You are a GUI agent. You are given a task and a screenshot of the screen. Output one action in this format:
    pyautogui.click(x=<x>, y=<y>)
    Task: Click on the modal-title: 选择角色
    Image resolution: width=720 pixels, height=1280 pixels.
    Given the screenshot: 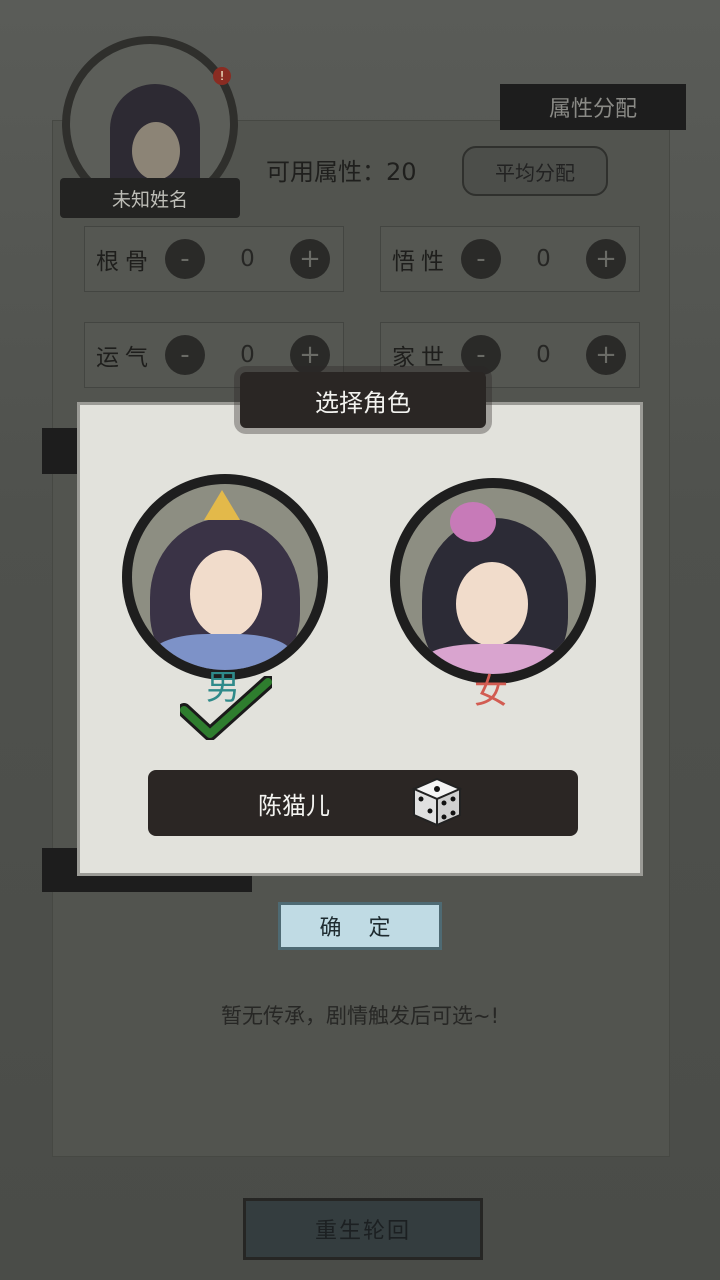 What is the action you would take?
    pyautogui.click(x=363, y=400)
    